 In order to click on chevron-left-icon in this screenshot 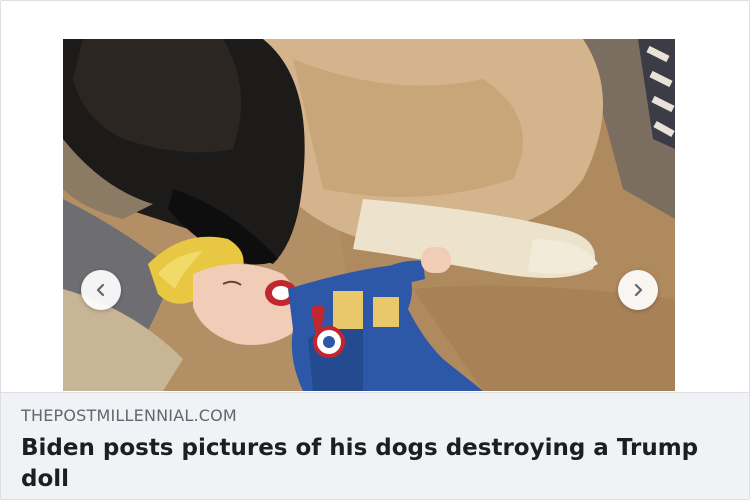, I will do `click(101, 290)`.